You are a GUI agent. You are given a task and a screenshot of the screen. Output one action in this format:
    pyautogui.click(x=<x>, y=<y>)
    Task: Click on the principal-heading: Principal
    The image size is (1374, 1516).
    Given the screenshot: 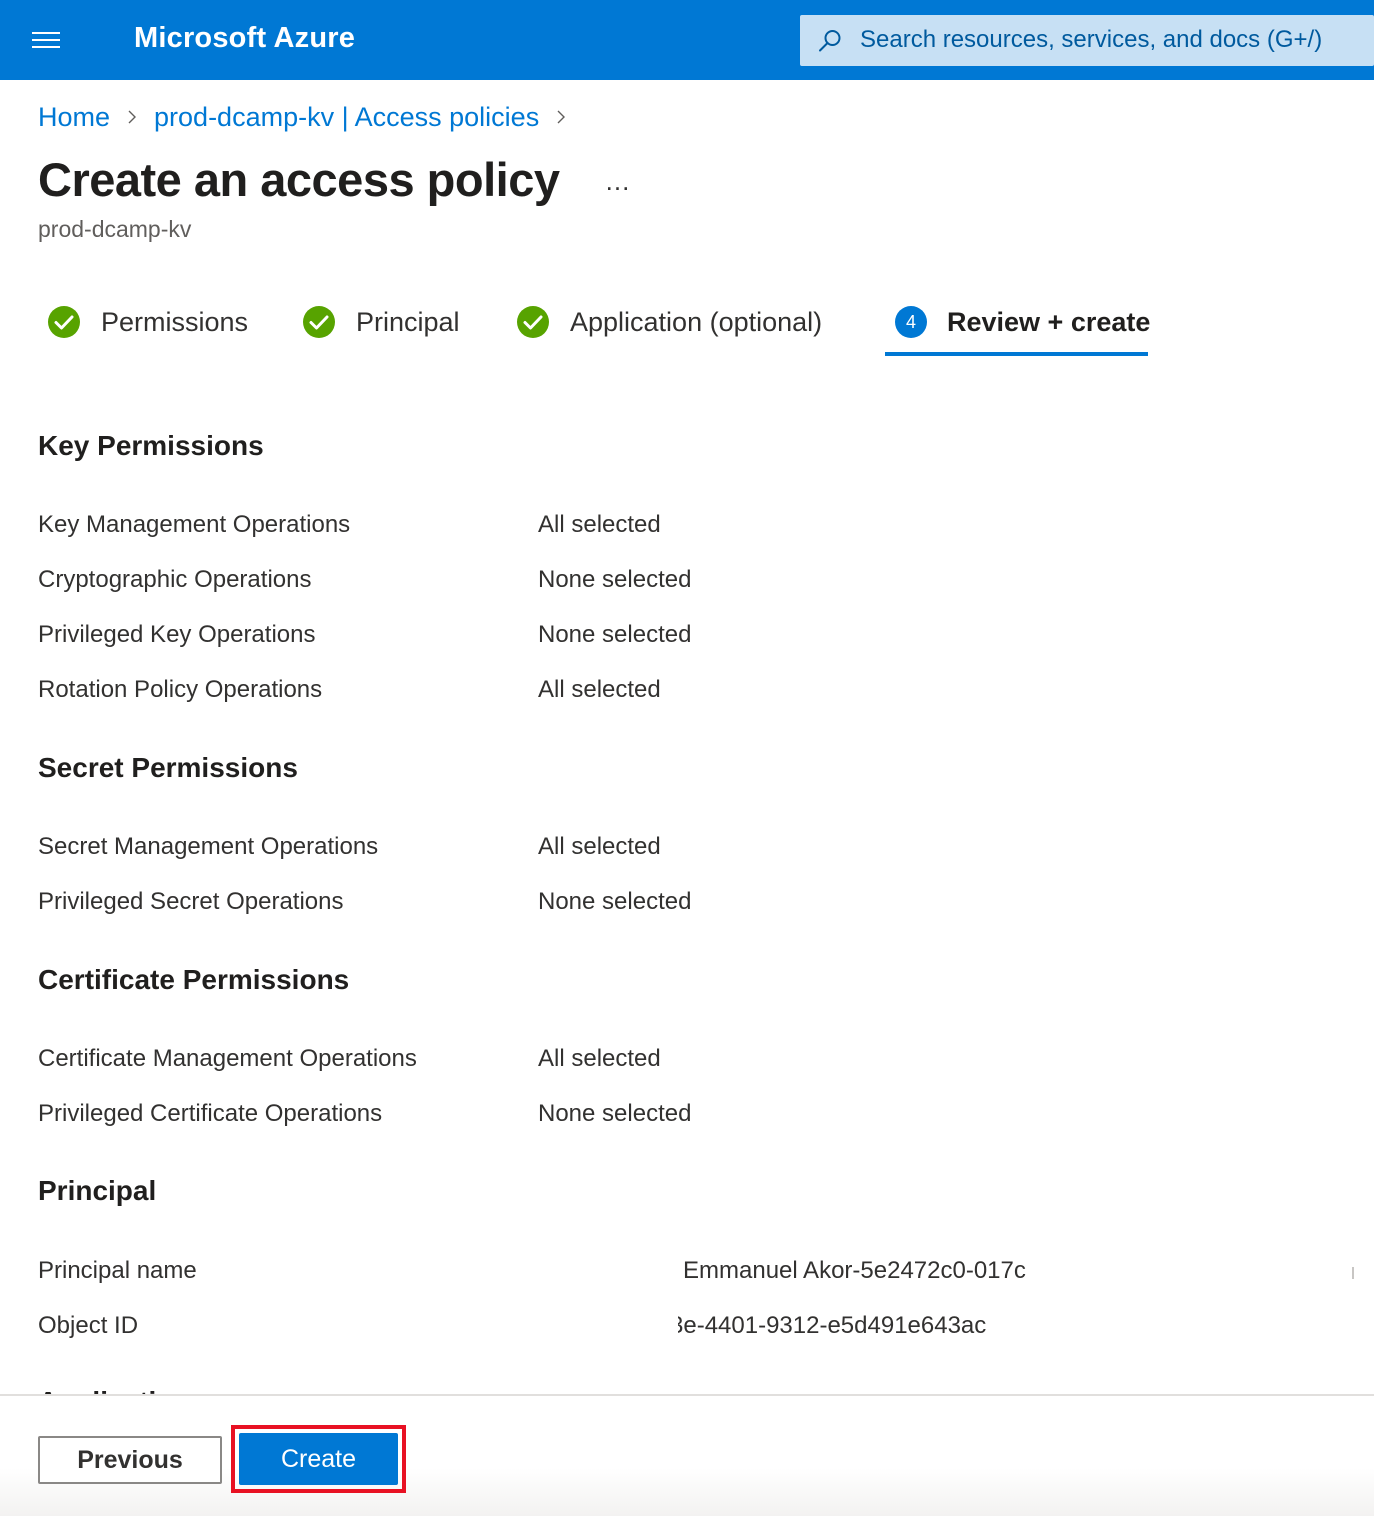 What is the action you would take?
    pyautogui.click(x=97, y=1190)
    